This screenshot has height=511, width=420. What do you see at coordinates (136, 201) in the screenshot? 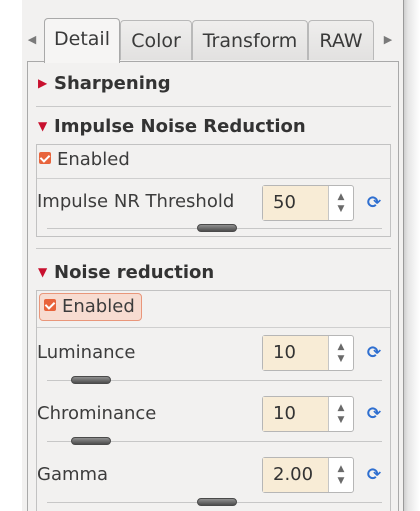
I see `impulse-threshold-label: Impulse NR Threshold` at bounding box center [136, 201].